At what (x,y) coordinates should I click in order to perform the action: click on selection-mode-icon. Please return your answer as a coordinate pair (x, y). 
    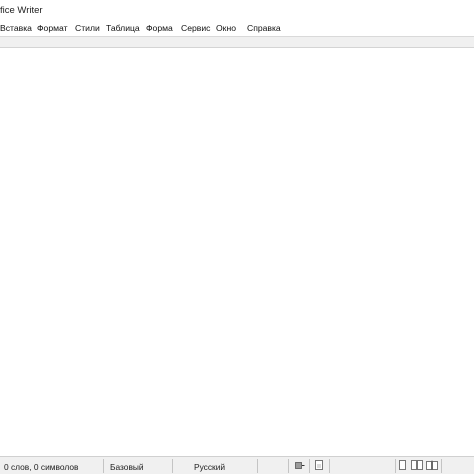
    Looking at the image, I should click on (300, 465).